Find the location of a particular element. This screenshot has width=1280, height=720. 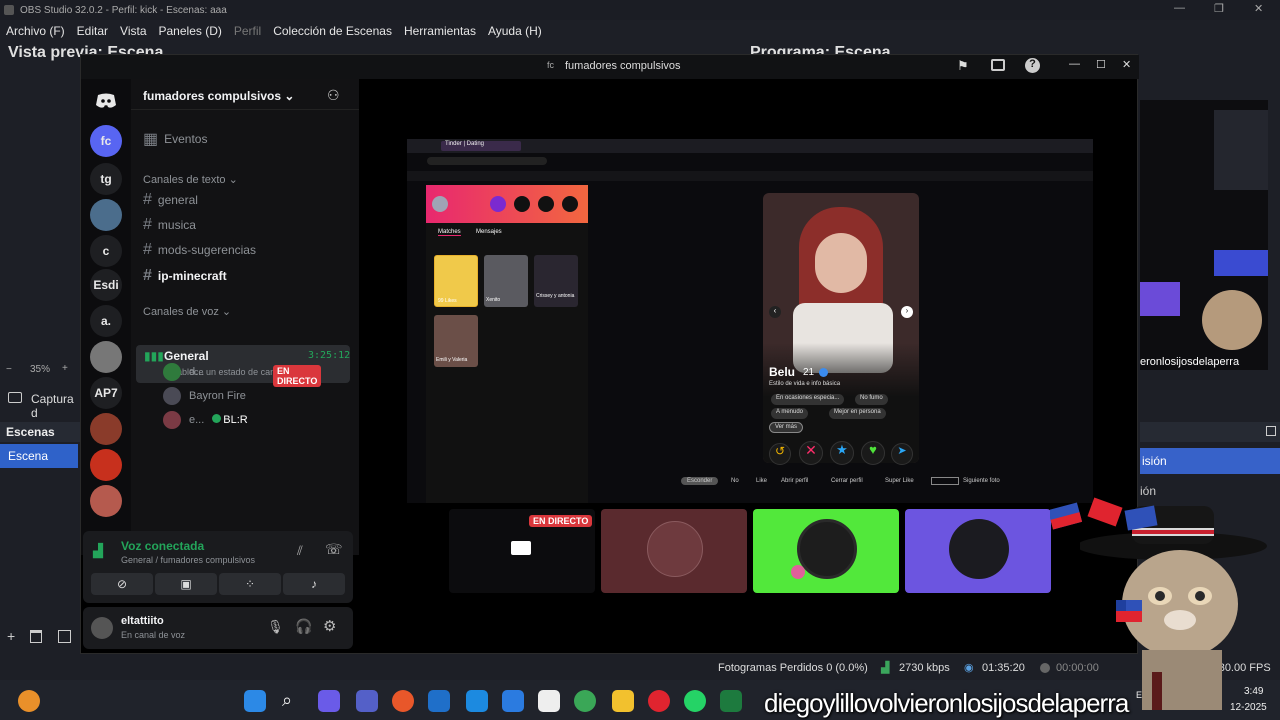

participant-tile-speaking is located at coordinates (826, 551).